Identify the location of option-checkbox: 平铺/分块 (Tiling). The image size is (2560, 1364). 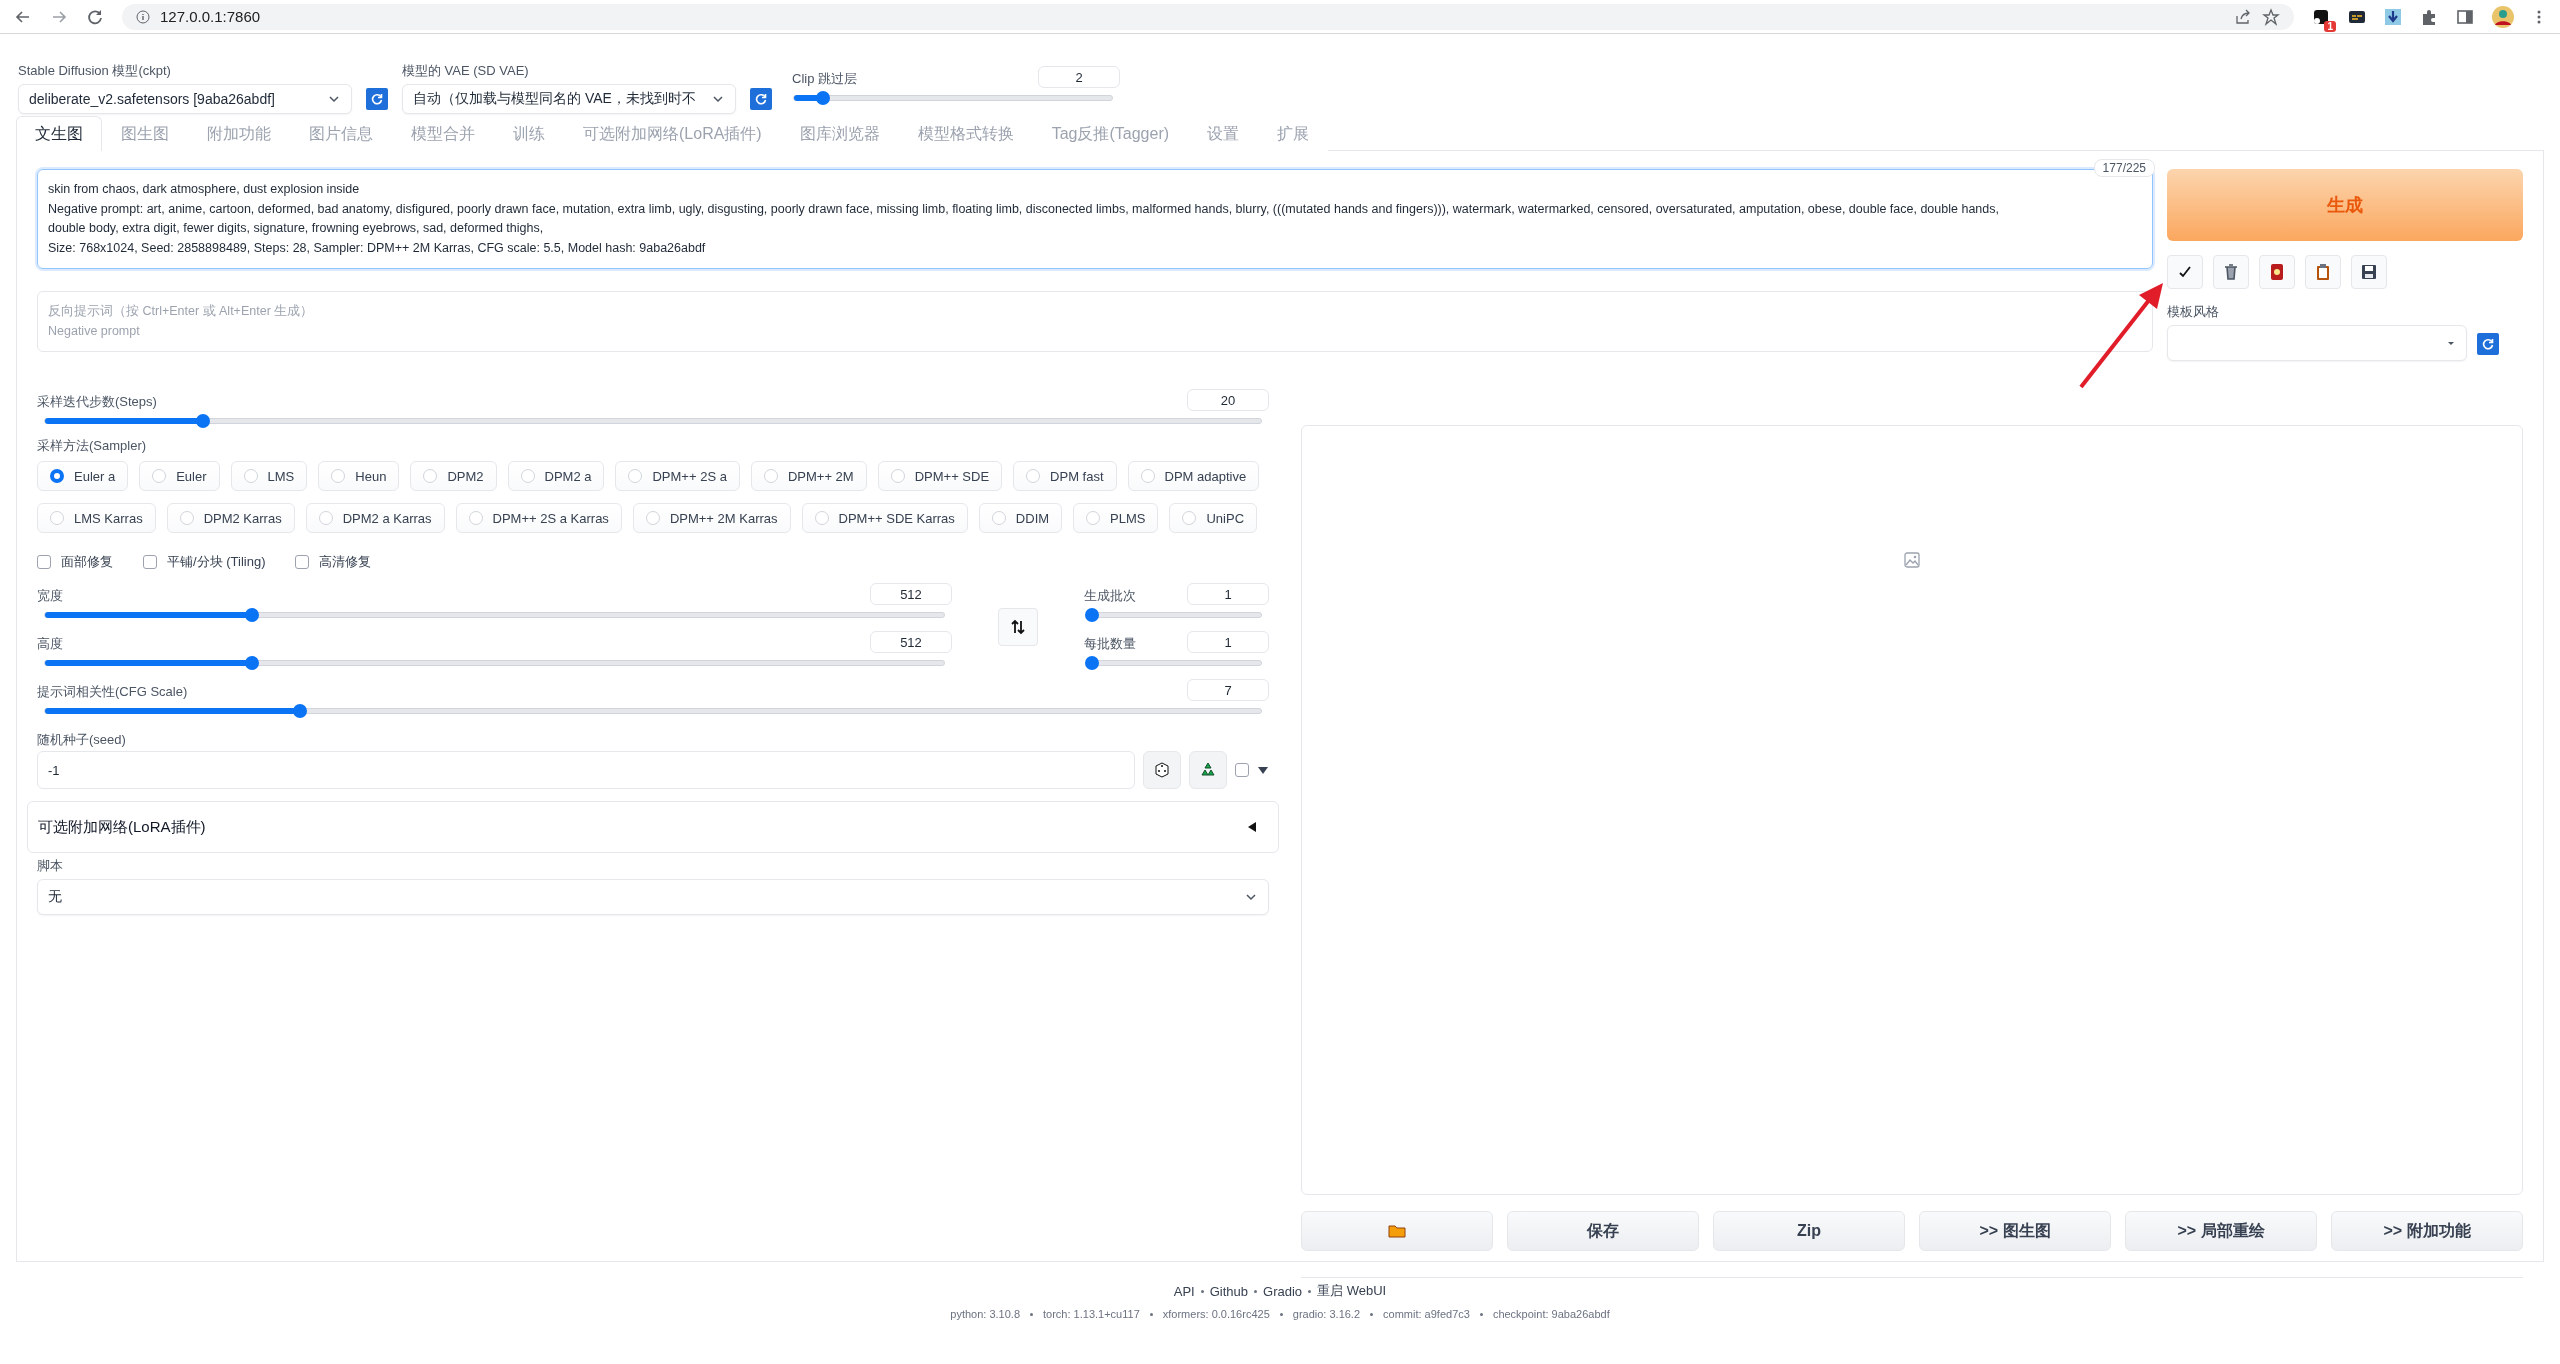
(204, 562).